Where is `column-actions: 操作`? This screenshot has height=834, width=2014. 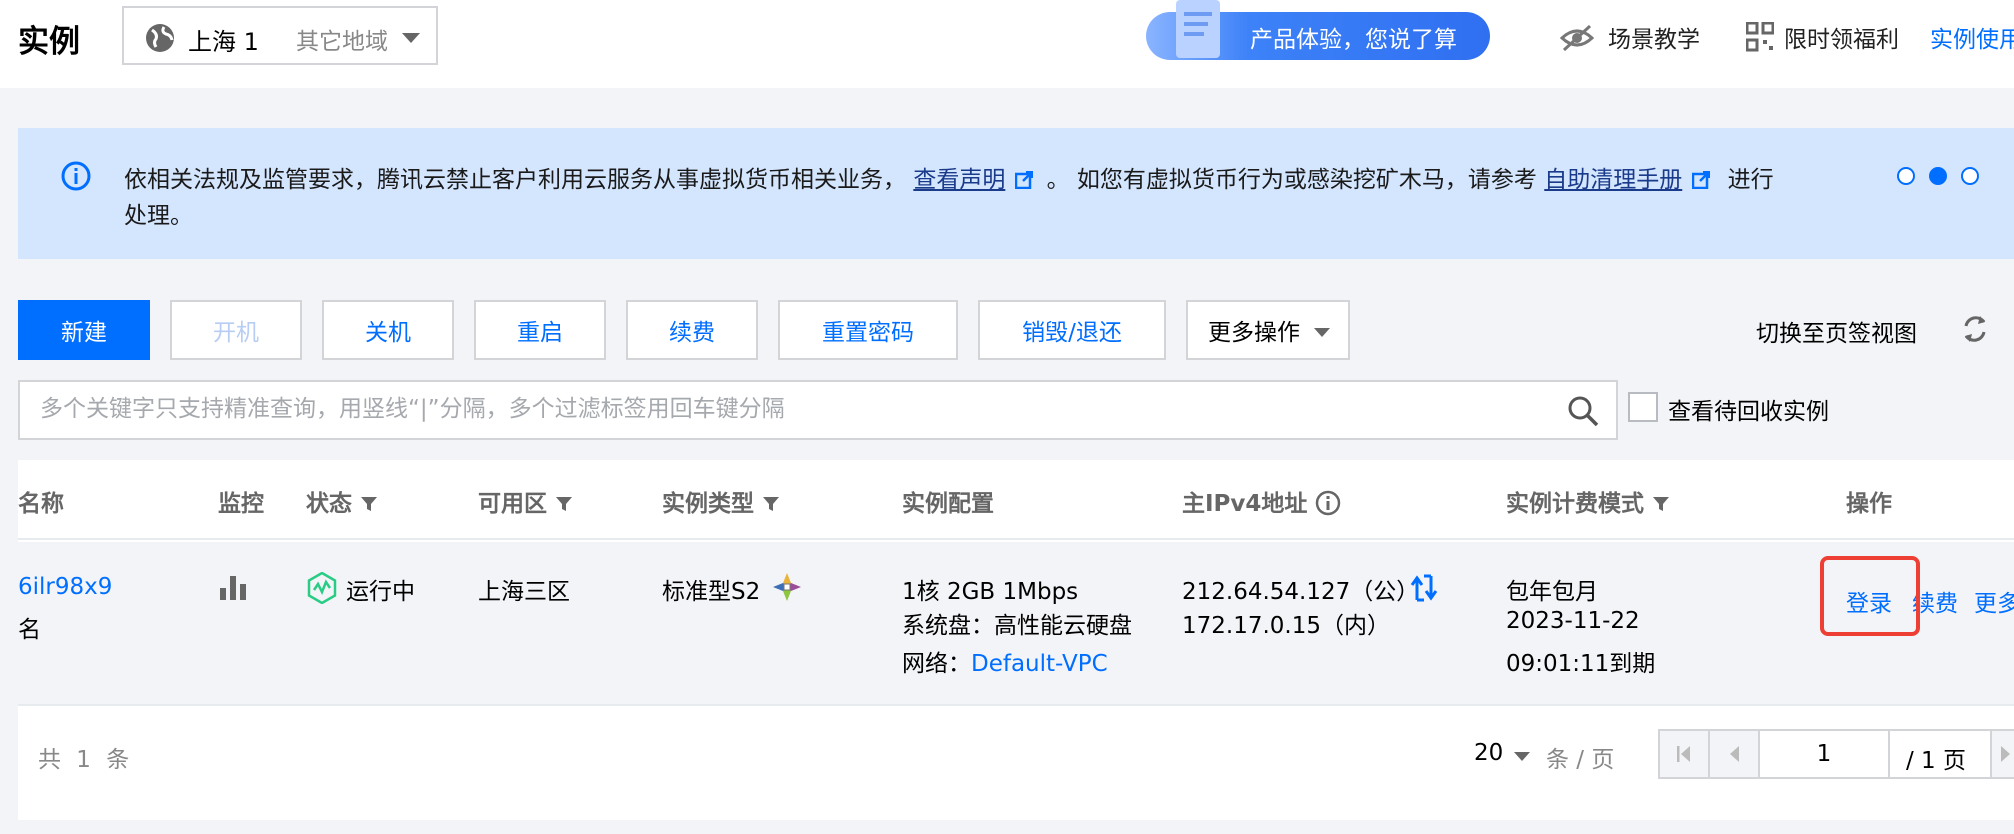 column-actions: 操作 is located at coordinates (1869, 504).